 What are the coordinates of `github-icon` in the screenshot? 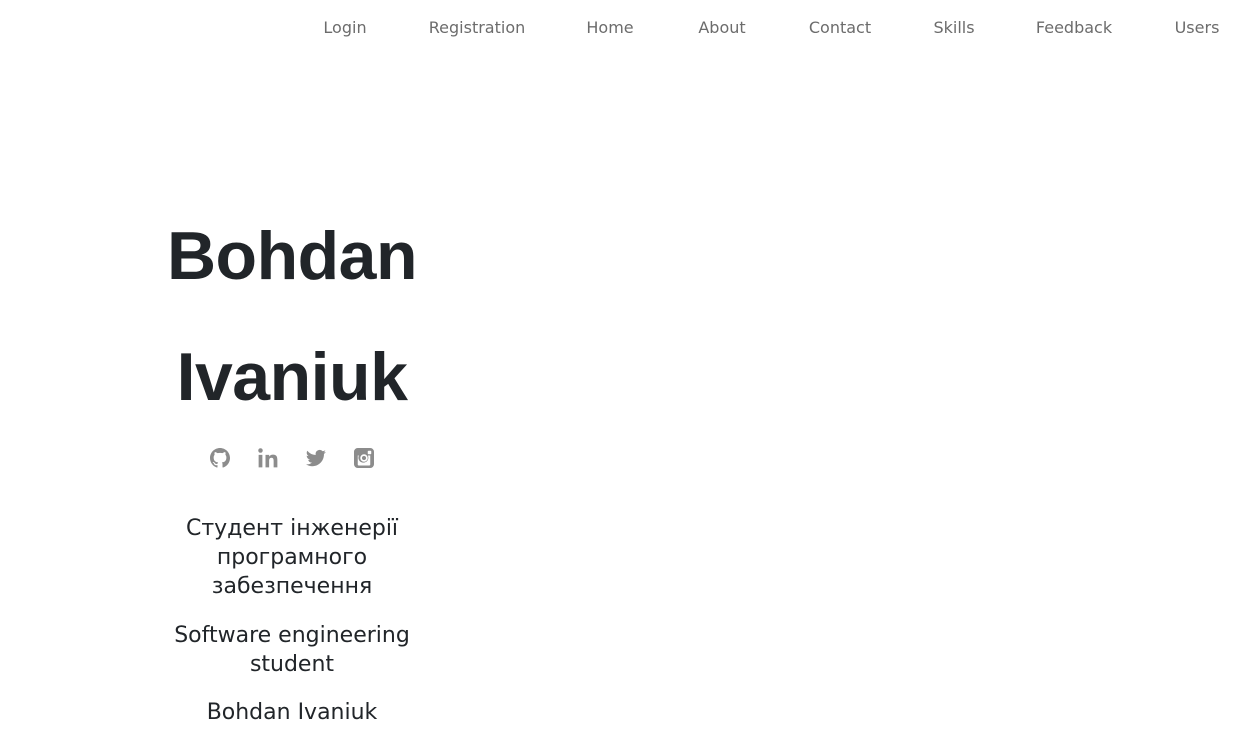 It's located at (220, 458).